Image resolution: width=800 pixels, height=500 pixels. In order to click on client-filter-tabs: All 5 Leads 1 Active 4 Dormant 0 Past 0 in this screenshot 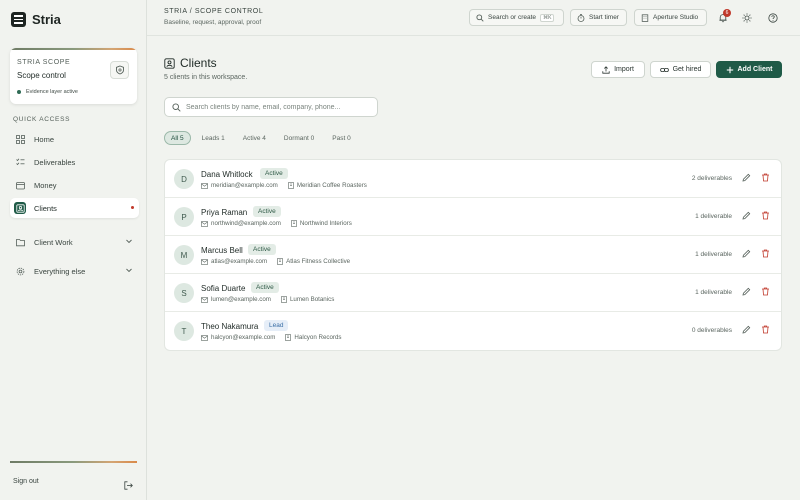, I will do `click(261, 138)`.